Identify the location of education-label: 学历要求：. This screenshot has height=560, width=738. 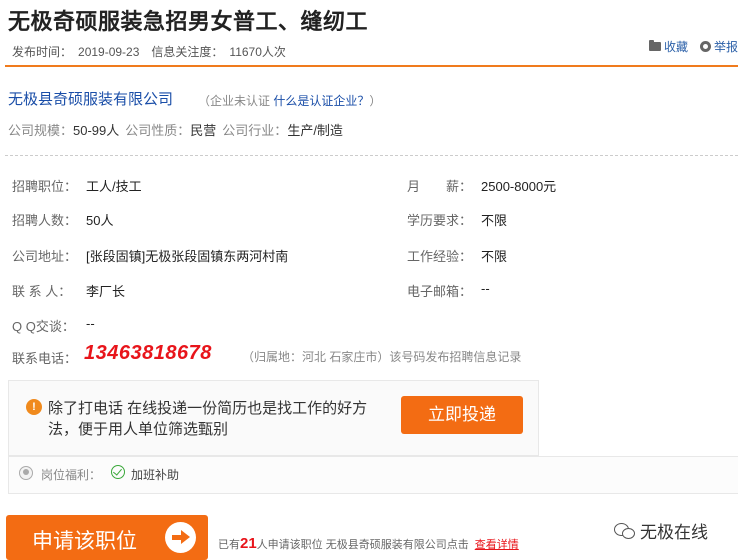
(440, 220).